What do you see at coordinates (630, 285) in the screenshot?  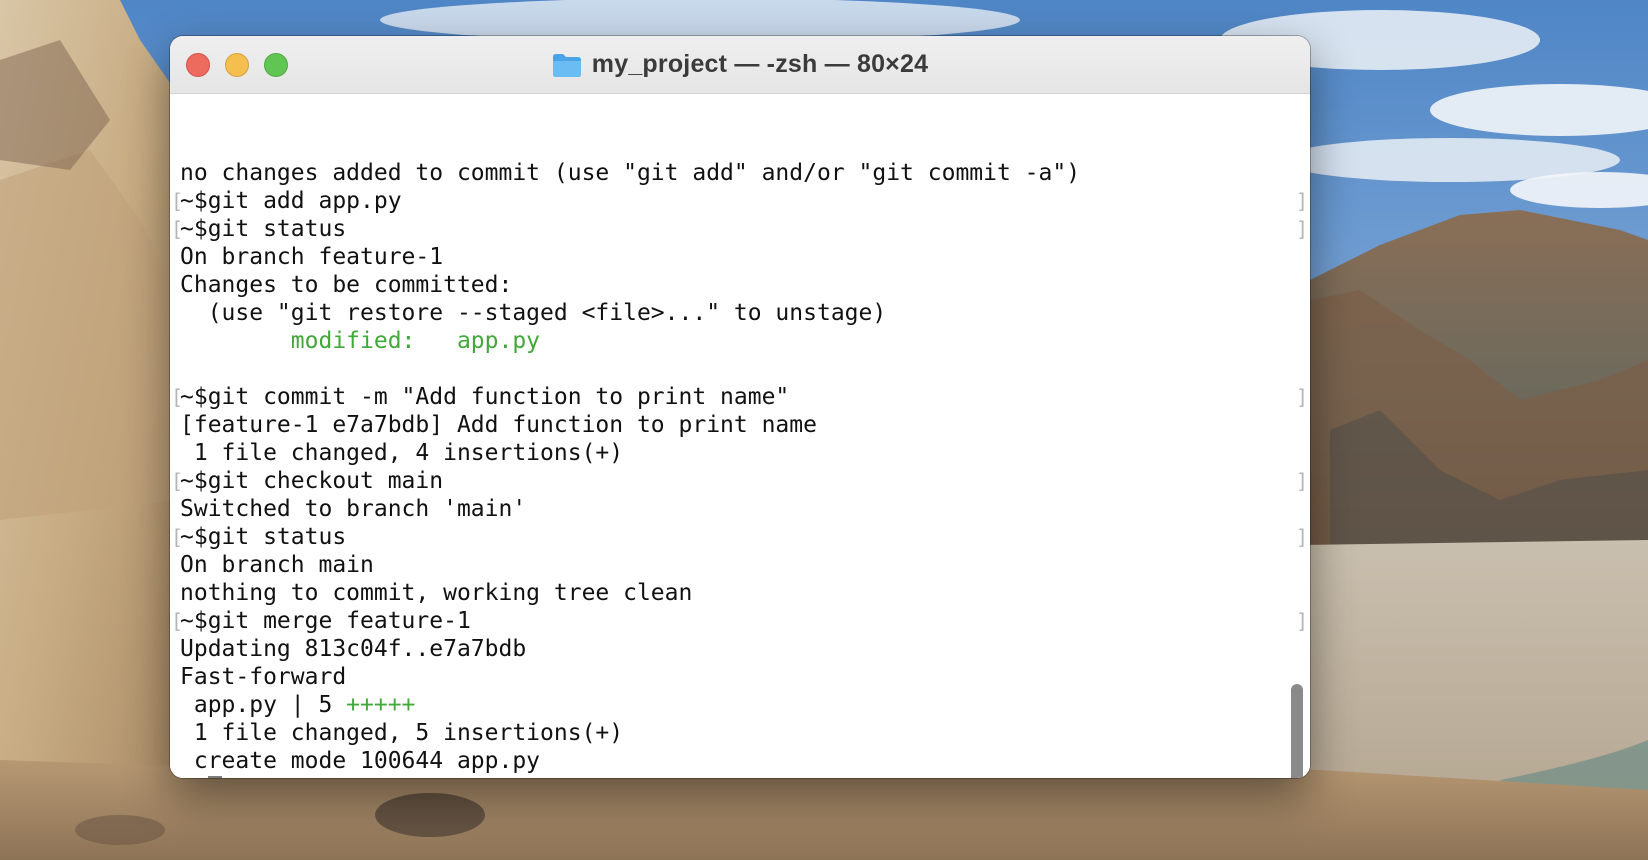 I see `terminal-output-line: Changes to be committed:` at bounding box center [630, 285].